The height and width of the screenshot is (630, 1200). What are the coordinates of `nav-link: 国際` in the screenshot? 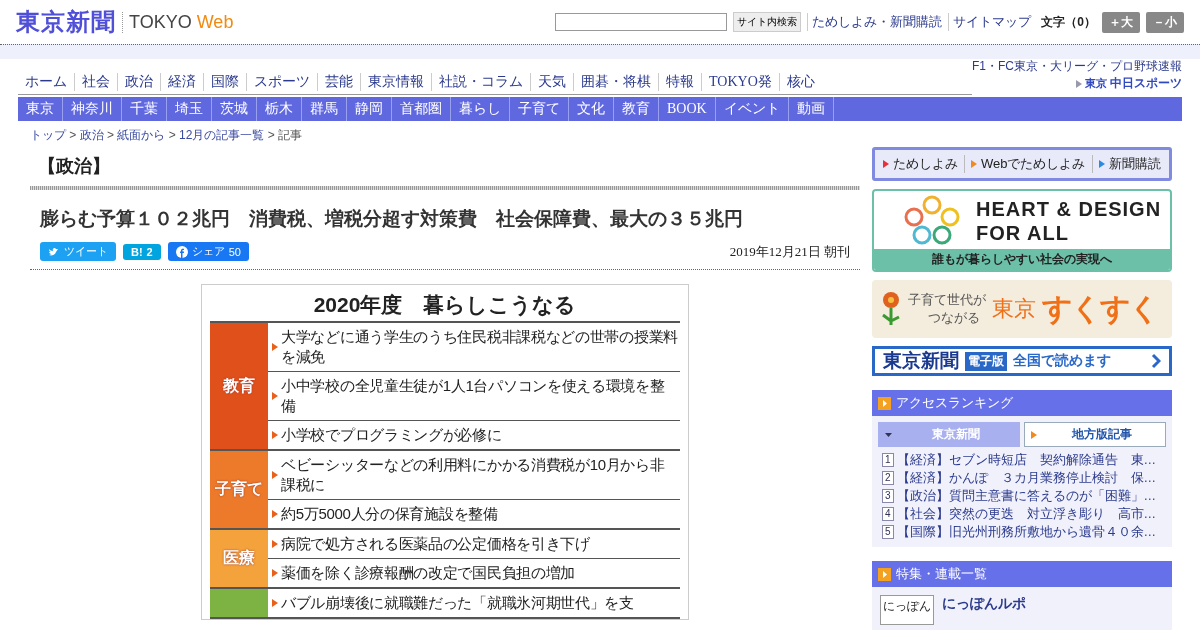 It's located at (224, 82).